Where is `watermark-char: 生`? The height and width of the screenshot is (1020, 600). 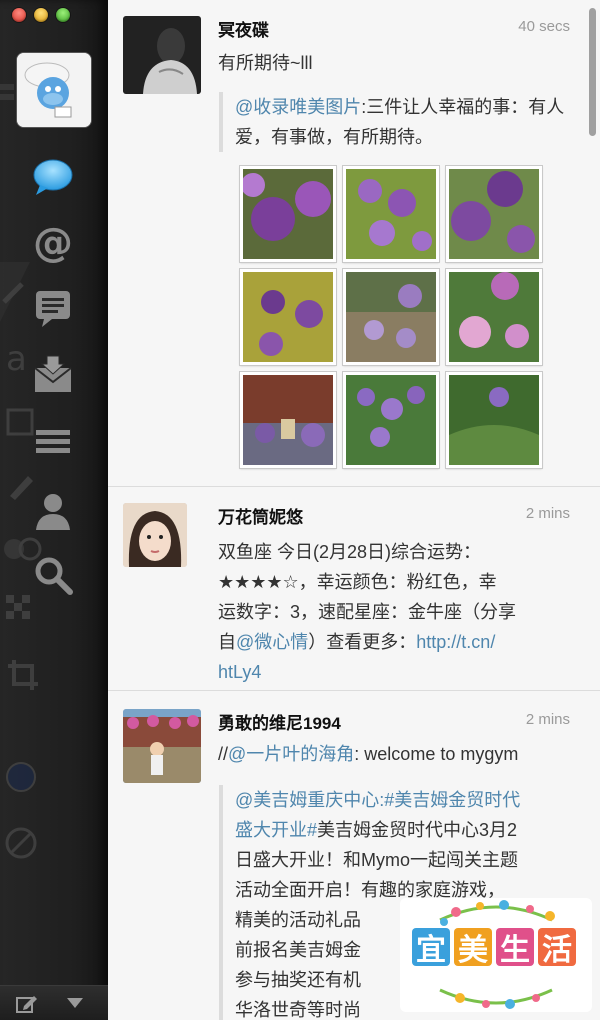
watermark-char: 生 is located at coordinates (515, 948).